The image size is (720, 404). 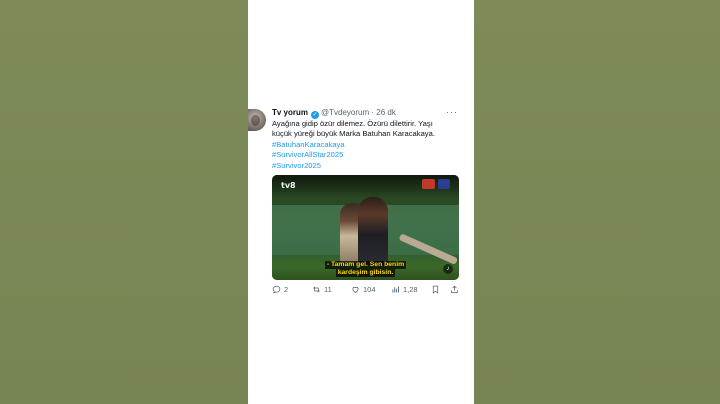 What do you see at coordinates (386, 112) in the screenshot?
I see `timestamp: 26 dk` at bounding box center [386, 112].